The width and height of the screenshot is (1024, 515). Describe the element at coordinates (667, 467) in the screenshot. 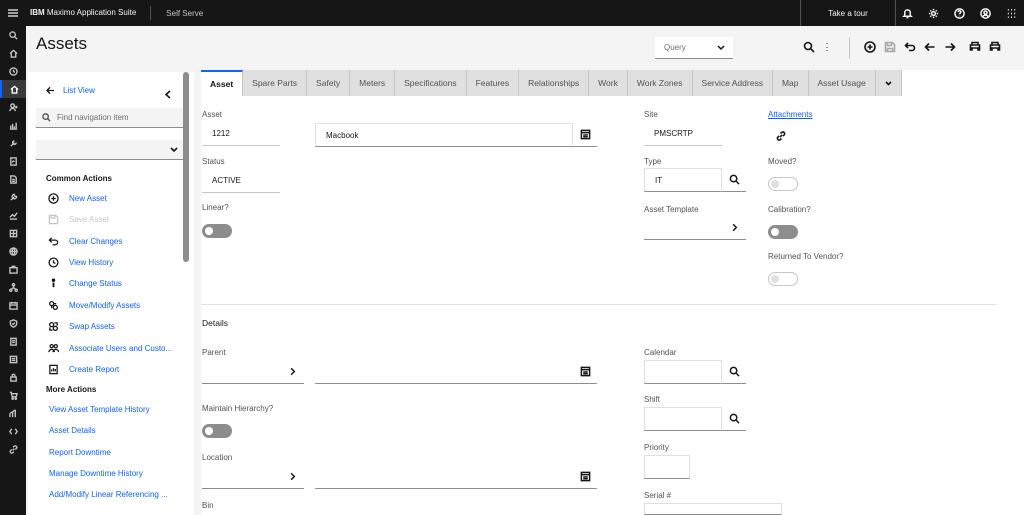

I see `priority-input` at that location.